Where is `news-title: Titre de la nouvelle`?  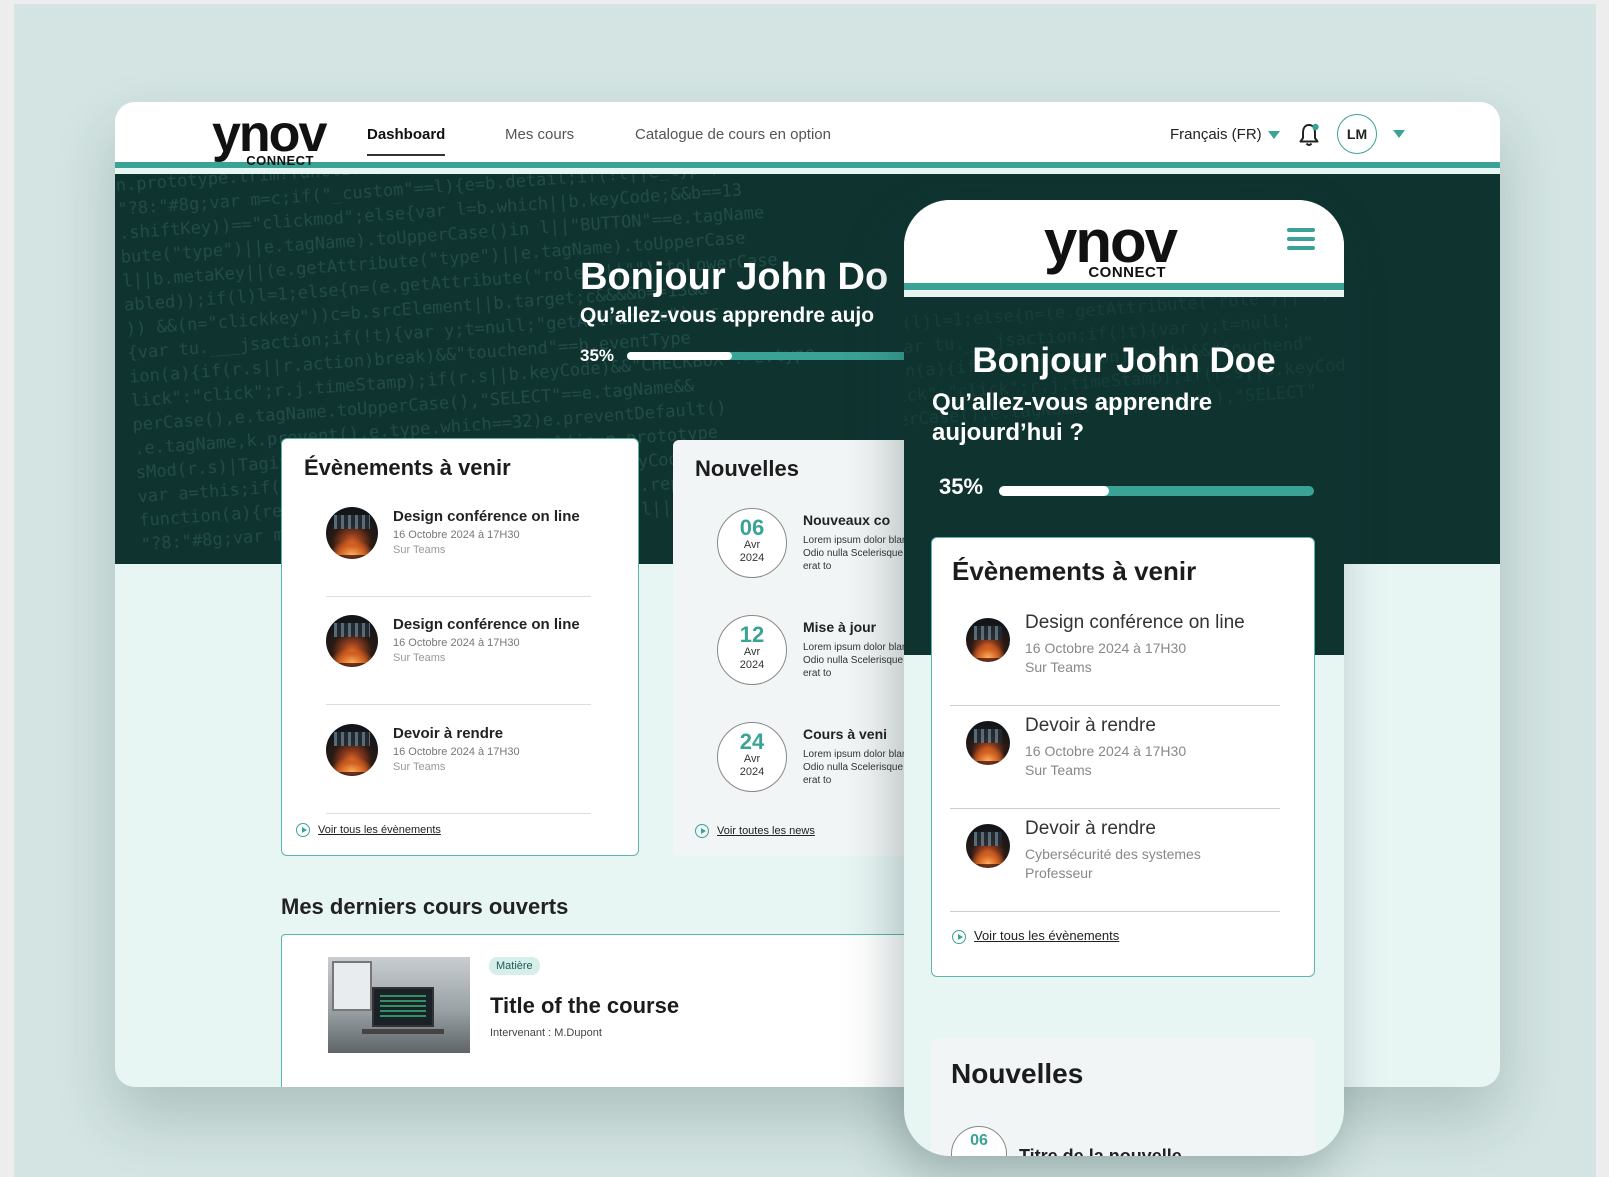
news-title: Titre de la nouvelle is located at coordinates (1100, 1151).